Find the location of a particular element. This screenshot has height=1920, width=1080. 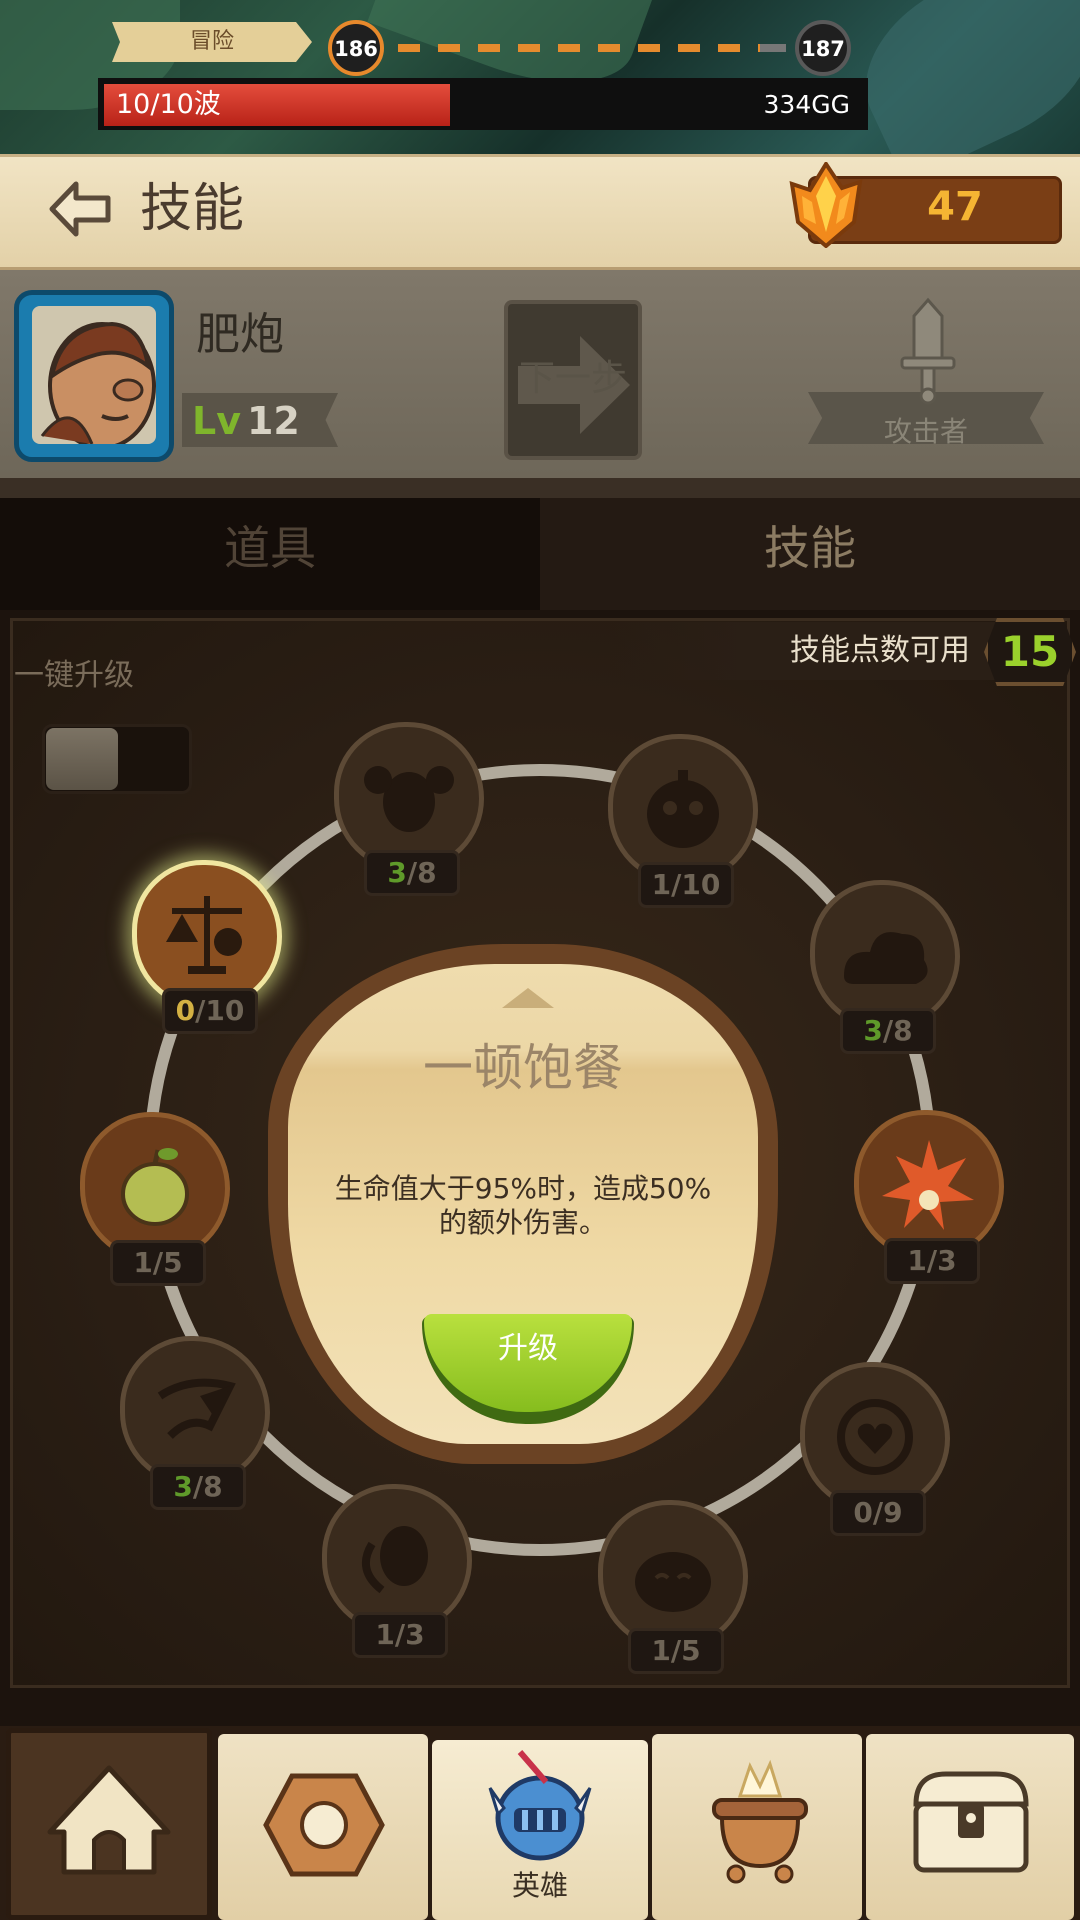

gold-amount: 334GG is located at coordinates (806, 104).